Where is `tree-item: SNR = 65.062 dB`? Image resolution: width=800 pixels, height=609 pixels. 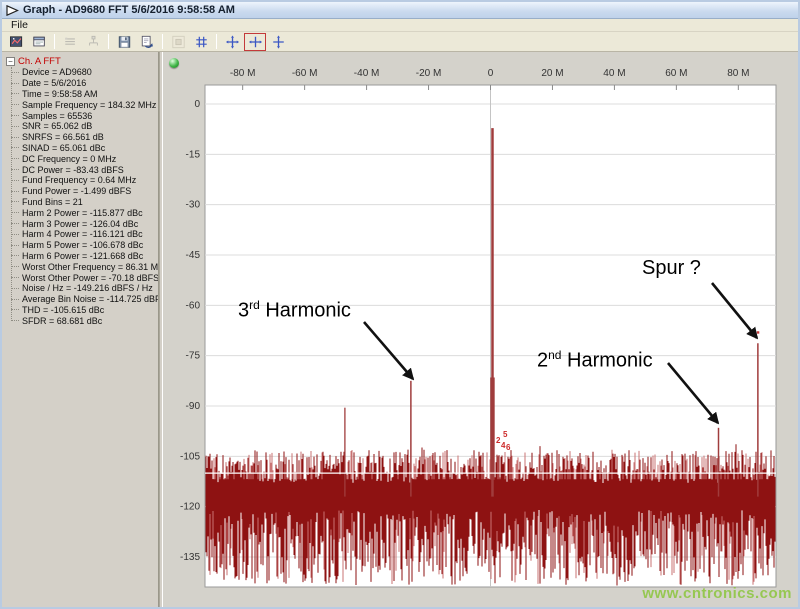
tree-item: SNR = 65.062 dB is located at coordinates (84, 126).